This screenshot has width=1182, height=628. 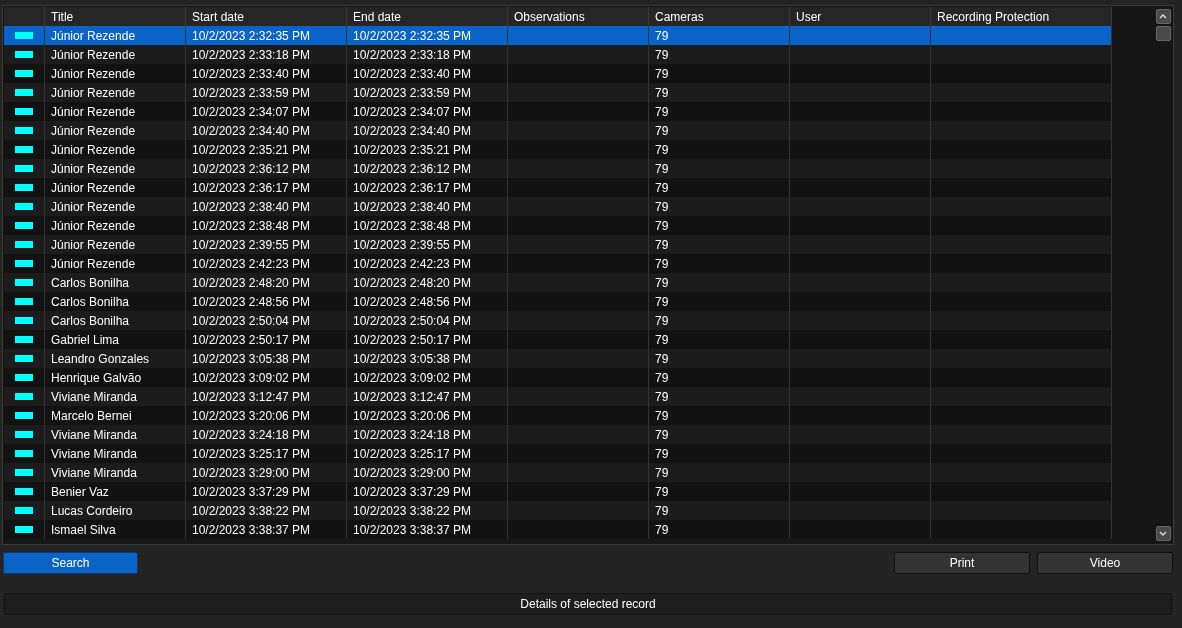 What do you see at coordinates (558, 491) in the screenshot?
I see `table-row: Benier Vaz 10/2/2023 3:37:29 PM 10/2/2023 3:37:29 PM 79` at bounding box center [558, 491].